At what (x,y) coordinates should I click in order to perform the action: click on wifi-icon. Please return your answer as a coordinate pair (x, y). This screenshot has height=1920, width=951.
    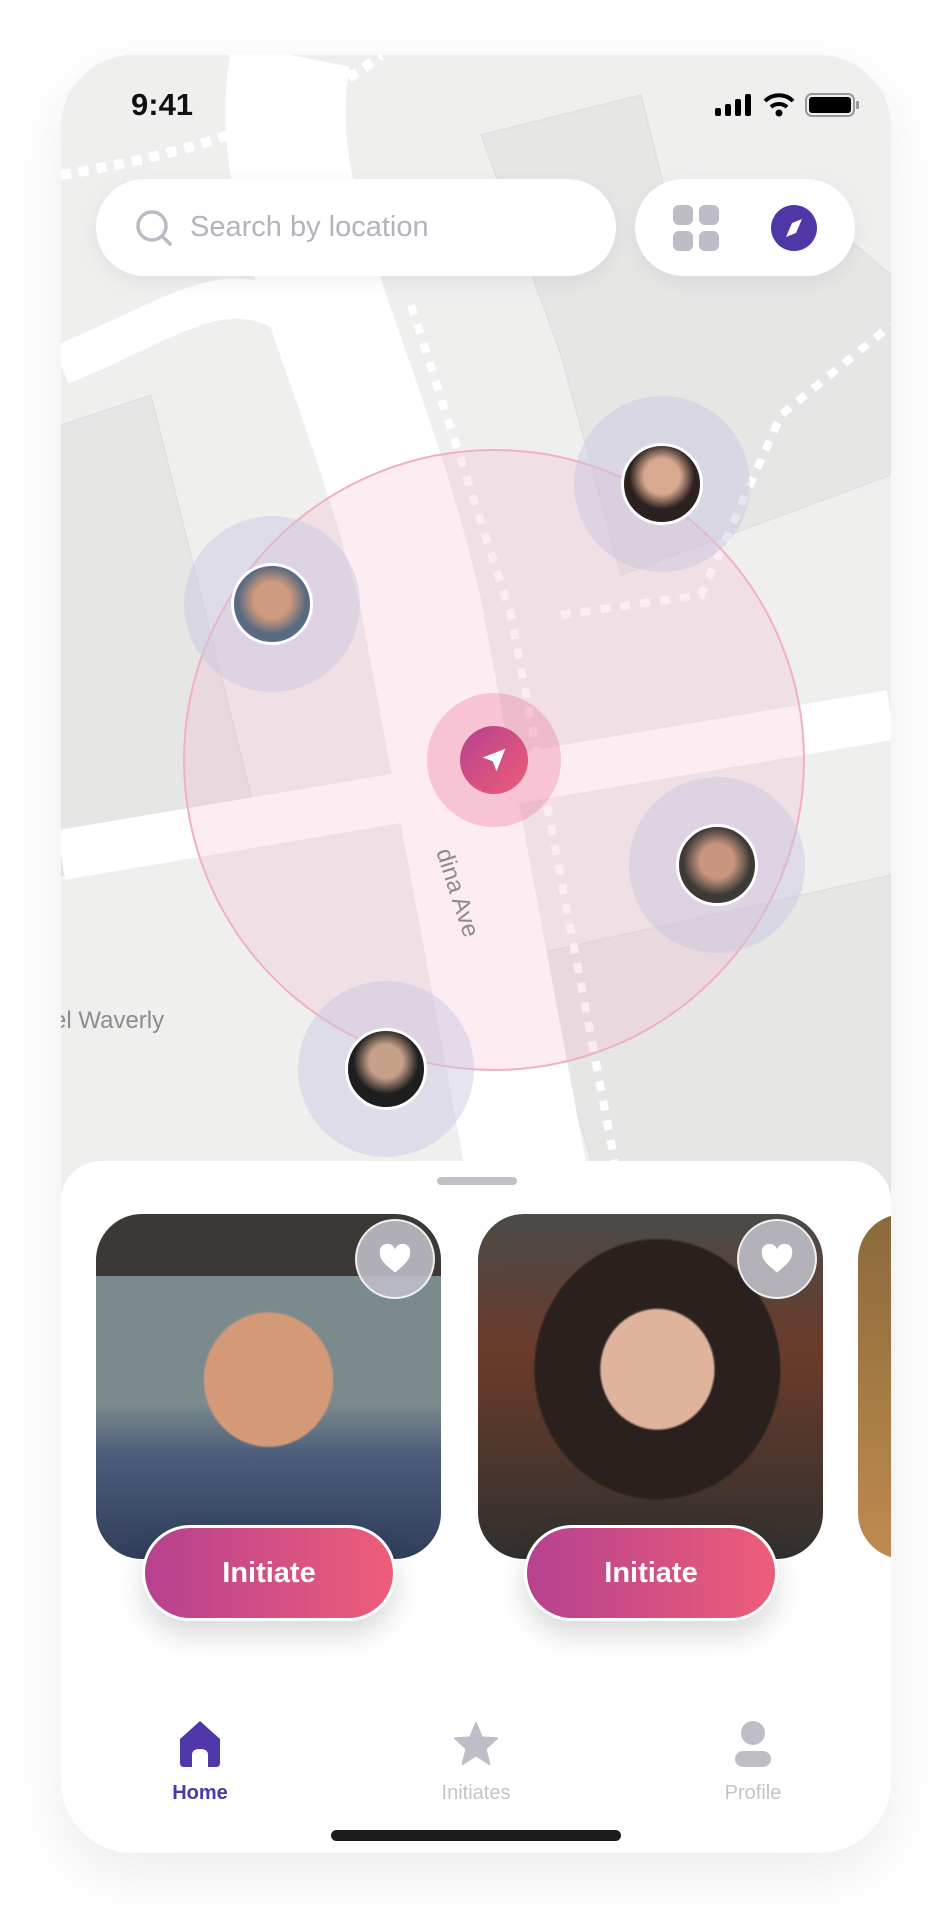
    Looking at the image, I should click on (779, 105).